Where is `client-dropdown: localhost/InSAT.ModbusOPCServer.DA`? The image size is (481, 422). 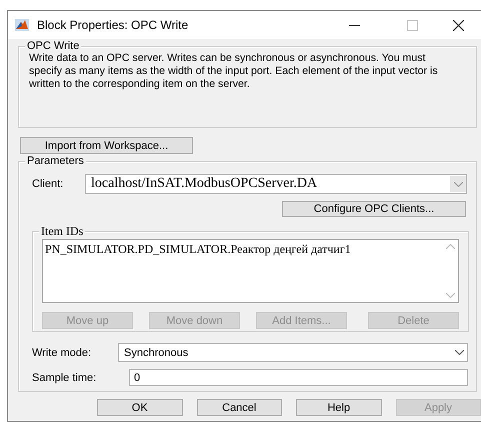
client-dropdown: localhost/InSAT.ModbusOPCServer.DA is located at coordinates (276, 184).